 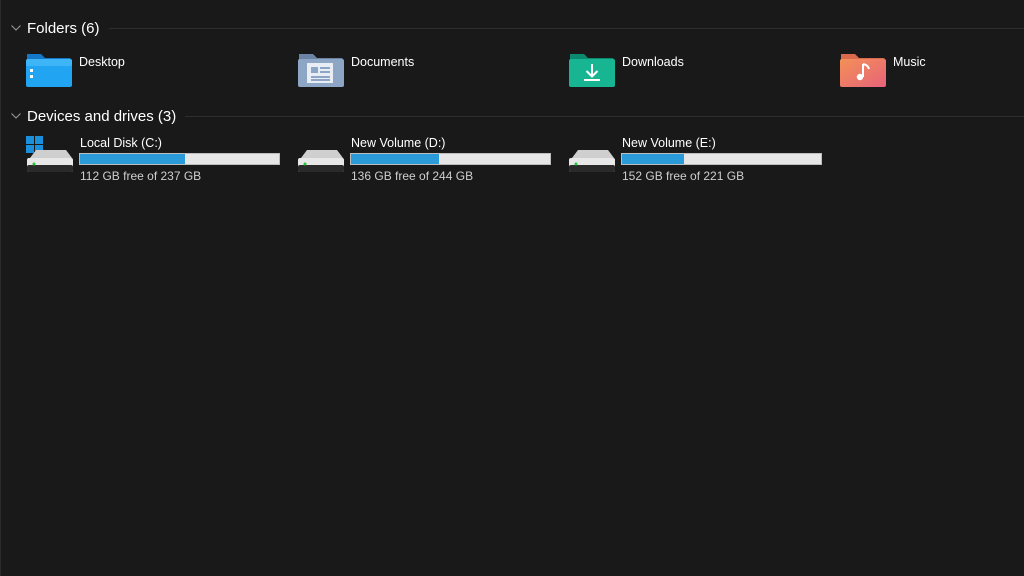 I want to click on drive-e: New Volume (E:) 152 GB free of 221 GB, so click(x=699, y=160).